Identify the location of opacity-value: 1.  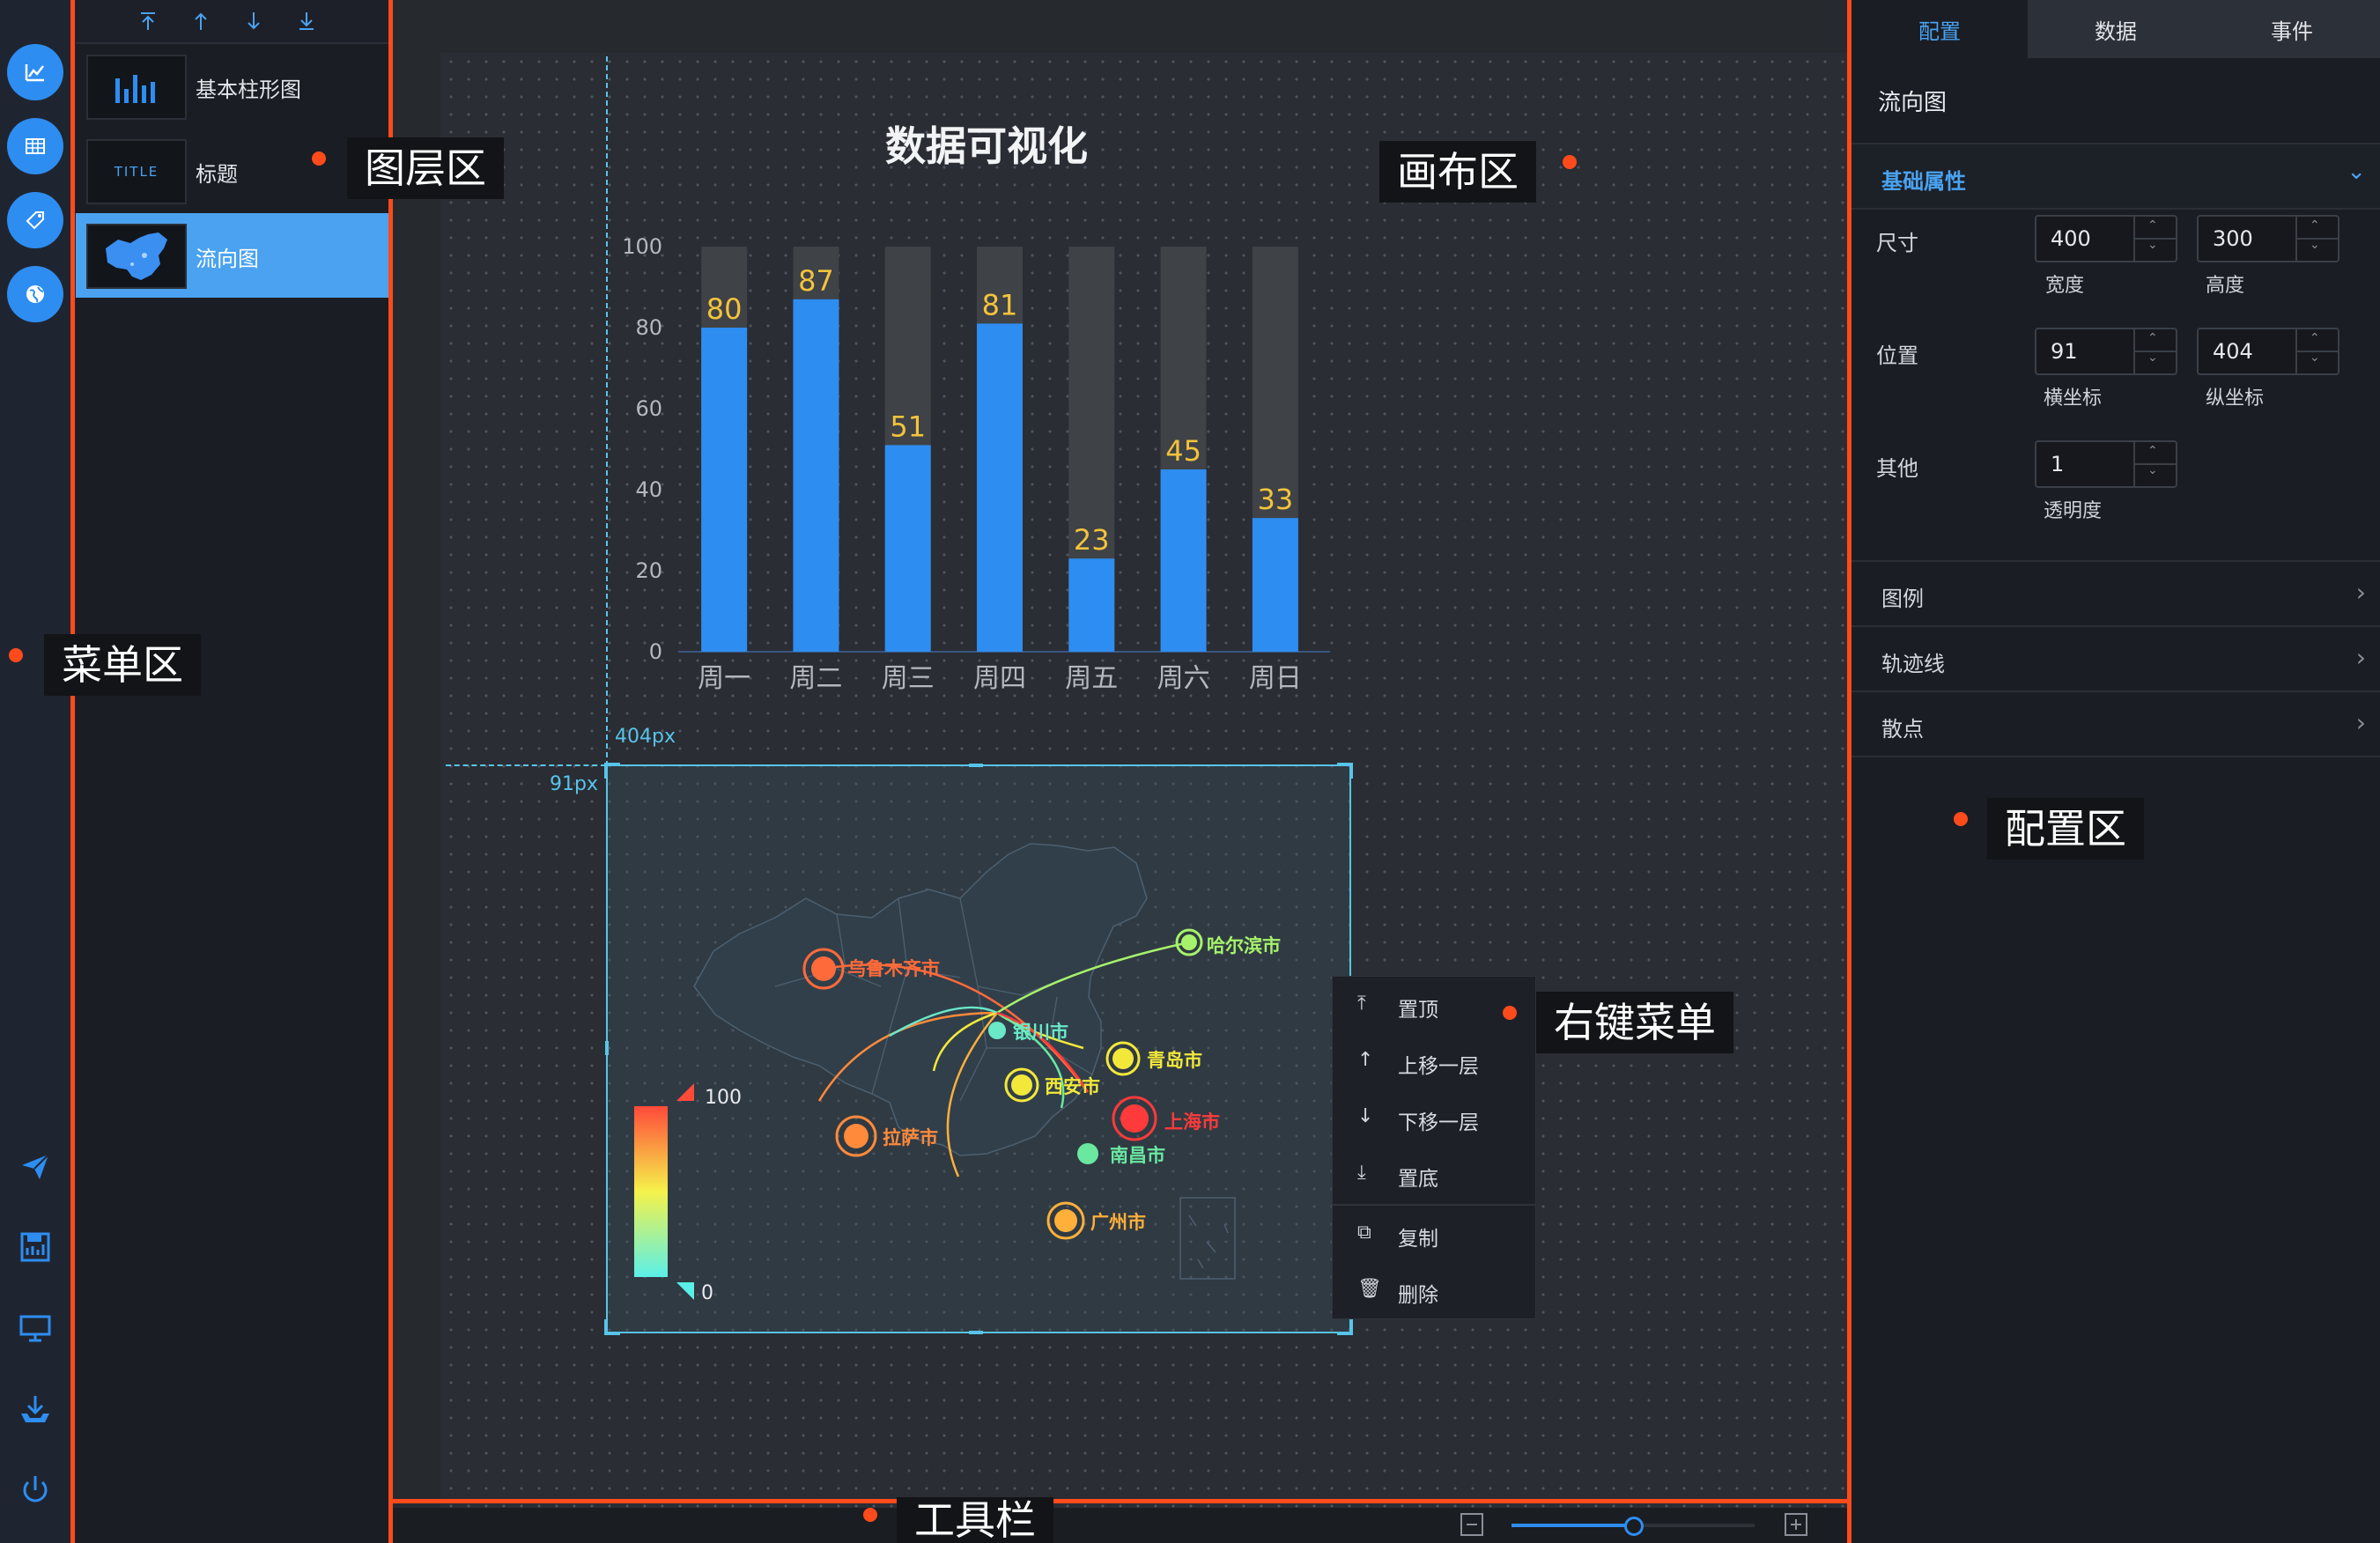
(2058, 464).